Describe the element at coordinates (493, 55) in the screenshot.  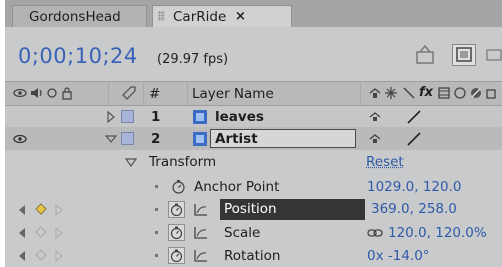
I see `graph-editor-icon` at that location.